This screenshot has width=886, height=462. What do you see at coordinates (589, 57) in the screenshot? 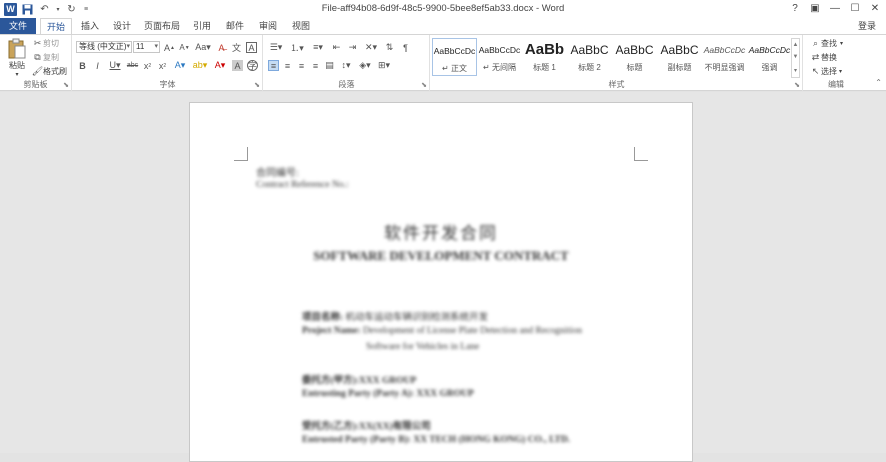
I see `style-heading-2: AaBbC 标题 2` at bounding box center [589, 57].